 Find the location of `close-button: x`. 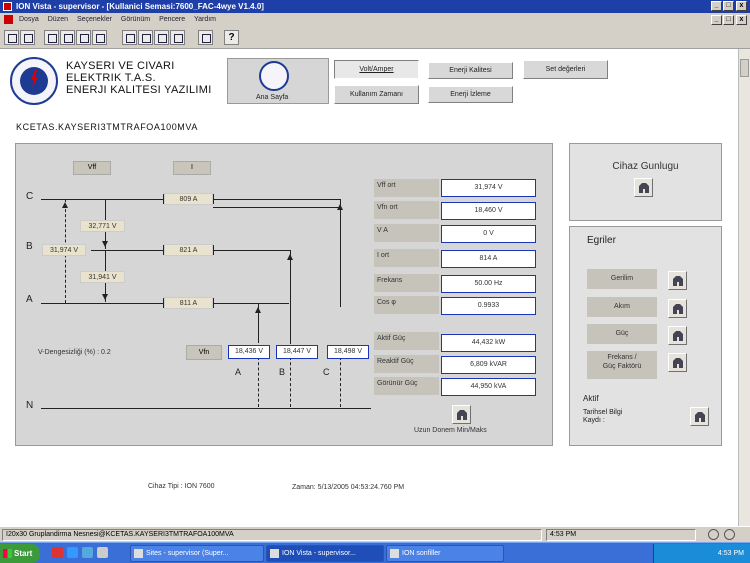

close-button: x is located at coordinates (741, 6).